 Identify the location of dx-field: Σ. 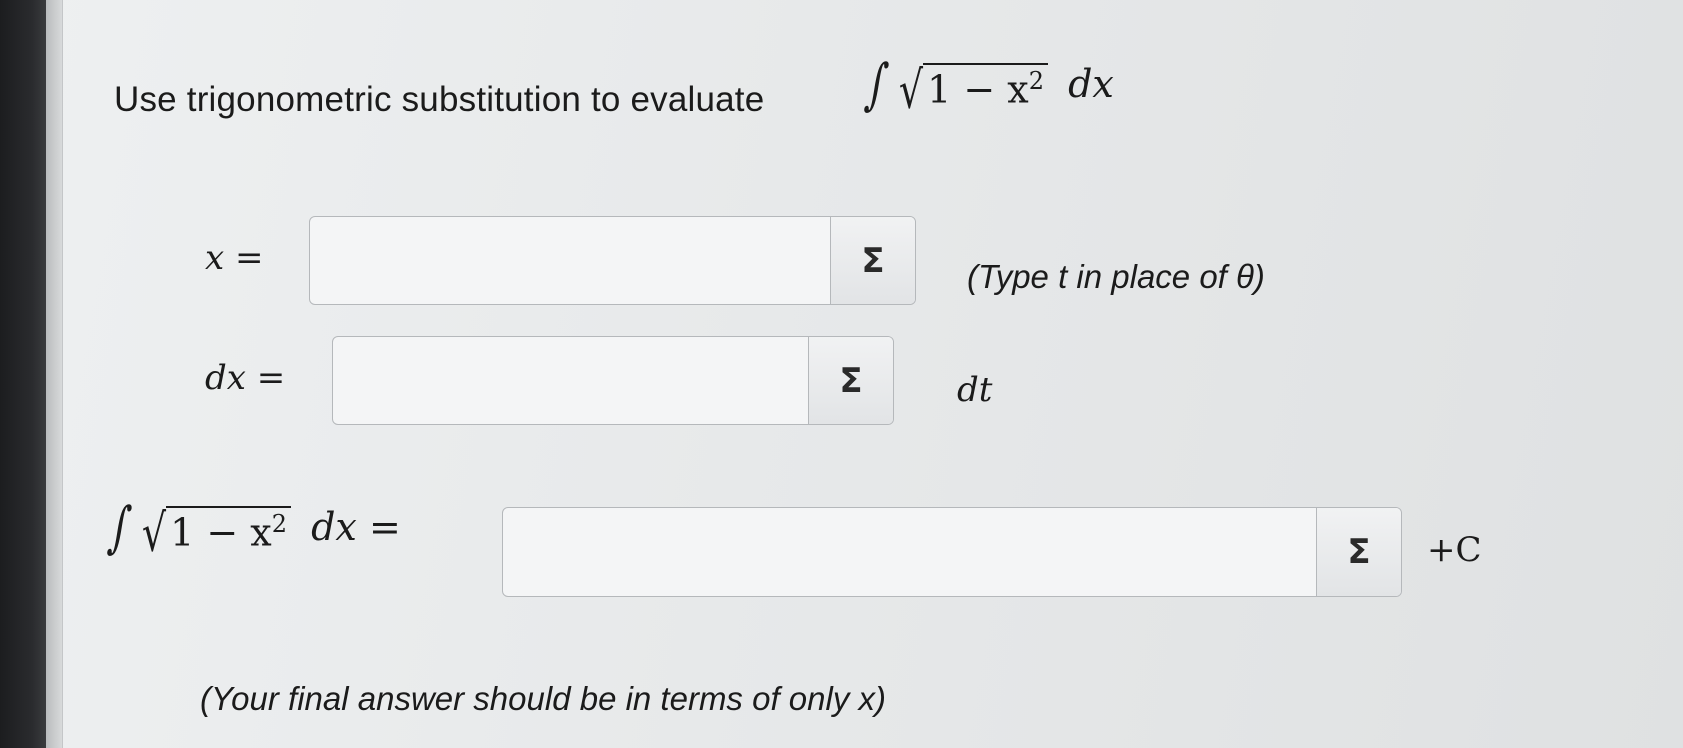
(613, 380).